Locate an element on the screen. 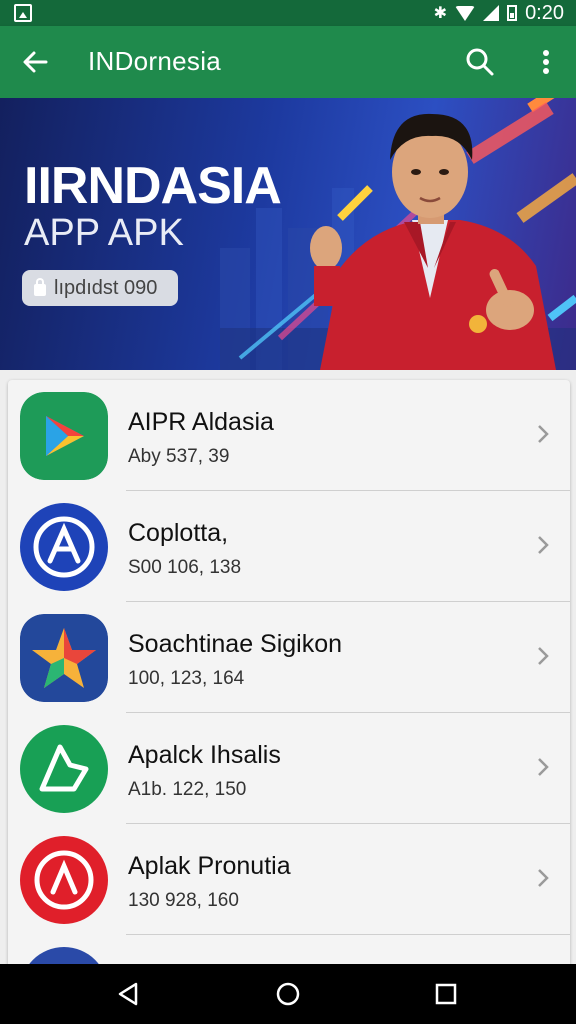 The image size is (576, 1024). status-bar: ✱ 0:20 is located at coordinates (288, 13).